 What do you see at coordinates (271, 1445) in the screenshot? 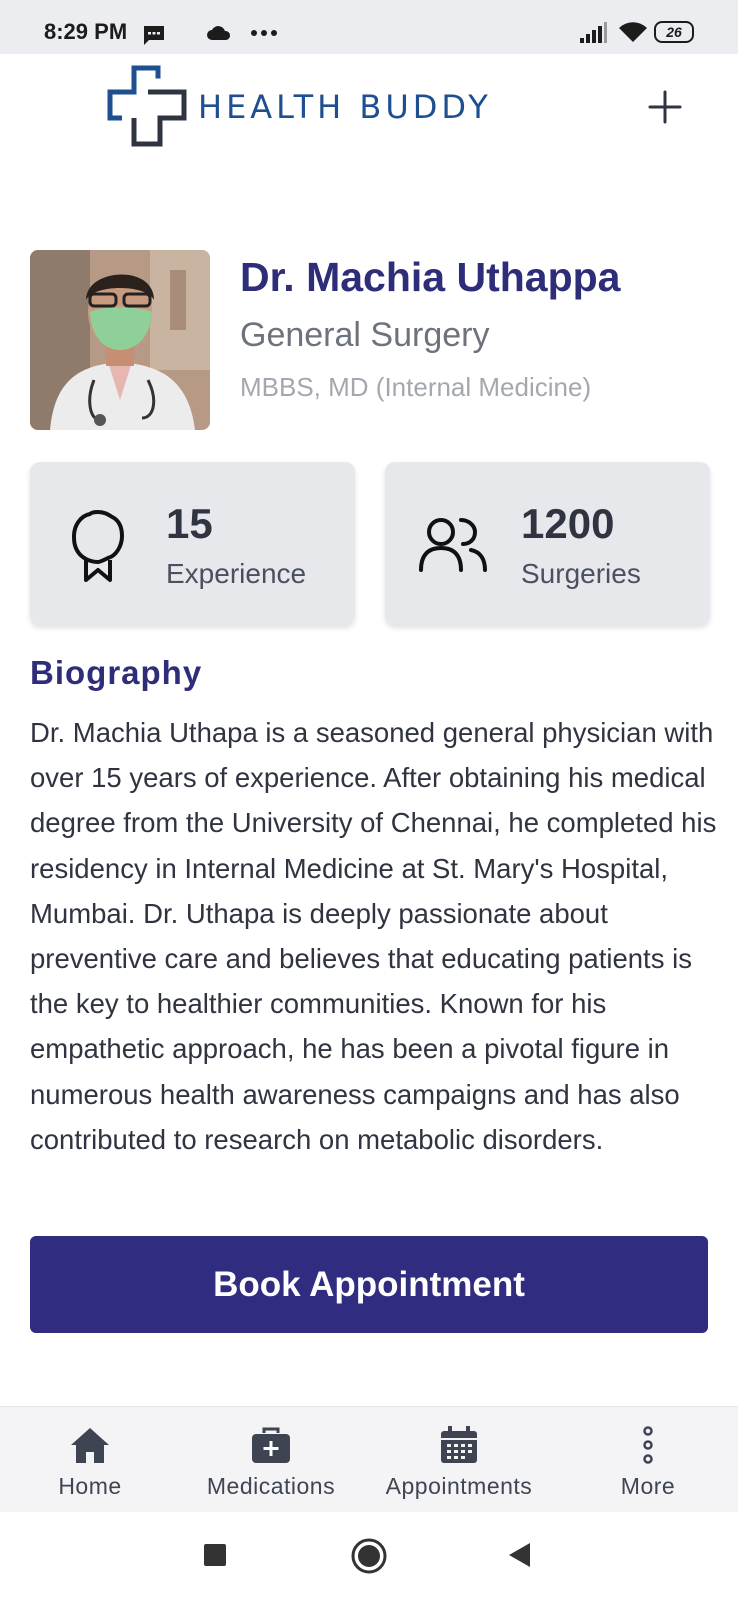
I see `medical-bag-icon` at bounding box center [271, 1445].